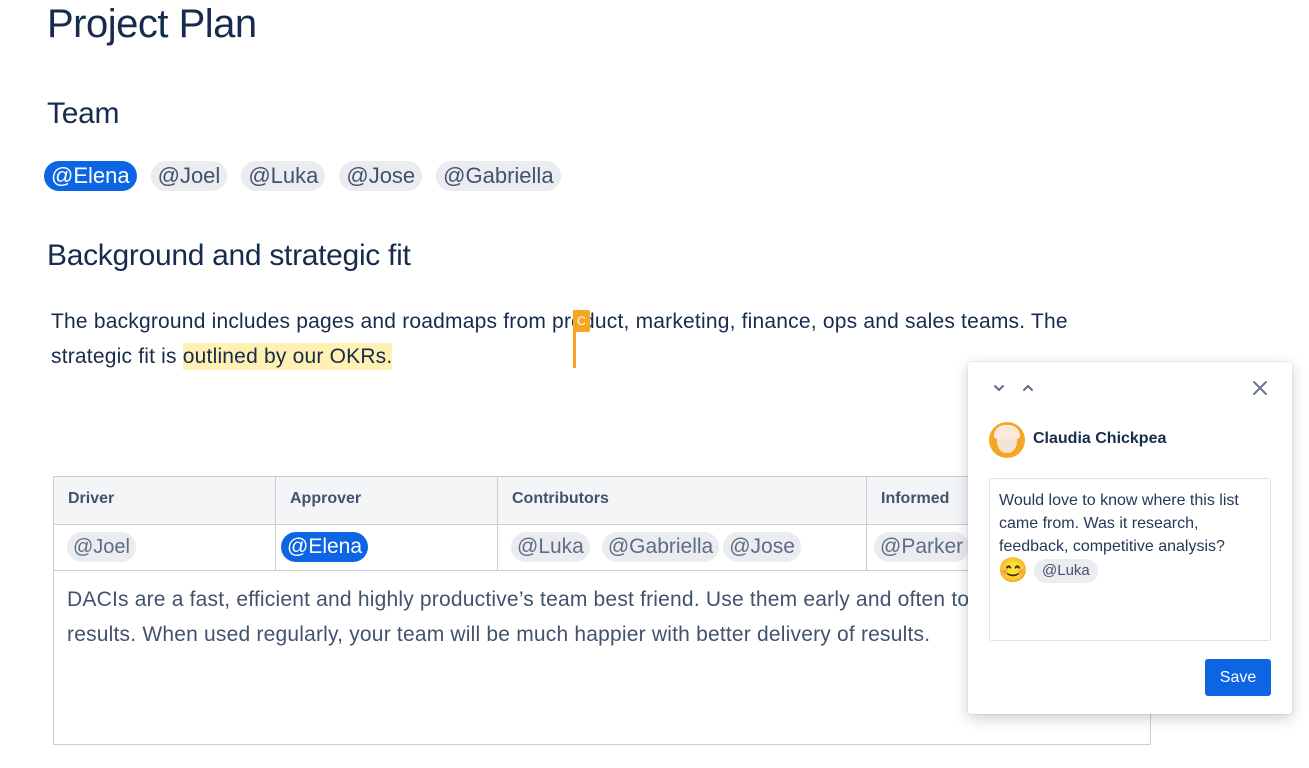 The height and width of the screenshot is (768, 1309). What do you see at coordinates (165, 500) in the screenshot?
I see `table-header-cell: Driver` at bounding box center [165, 500].